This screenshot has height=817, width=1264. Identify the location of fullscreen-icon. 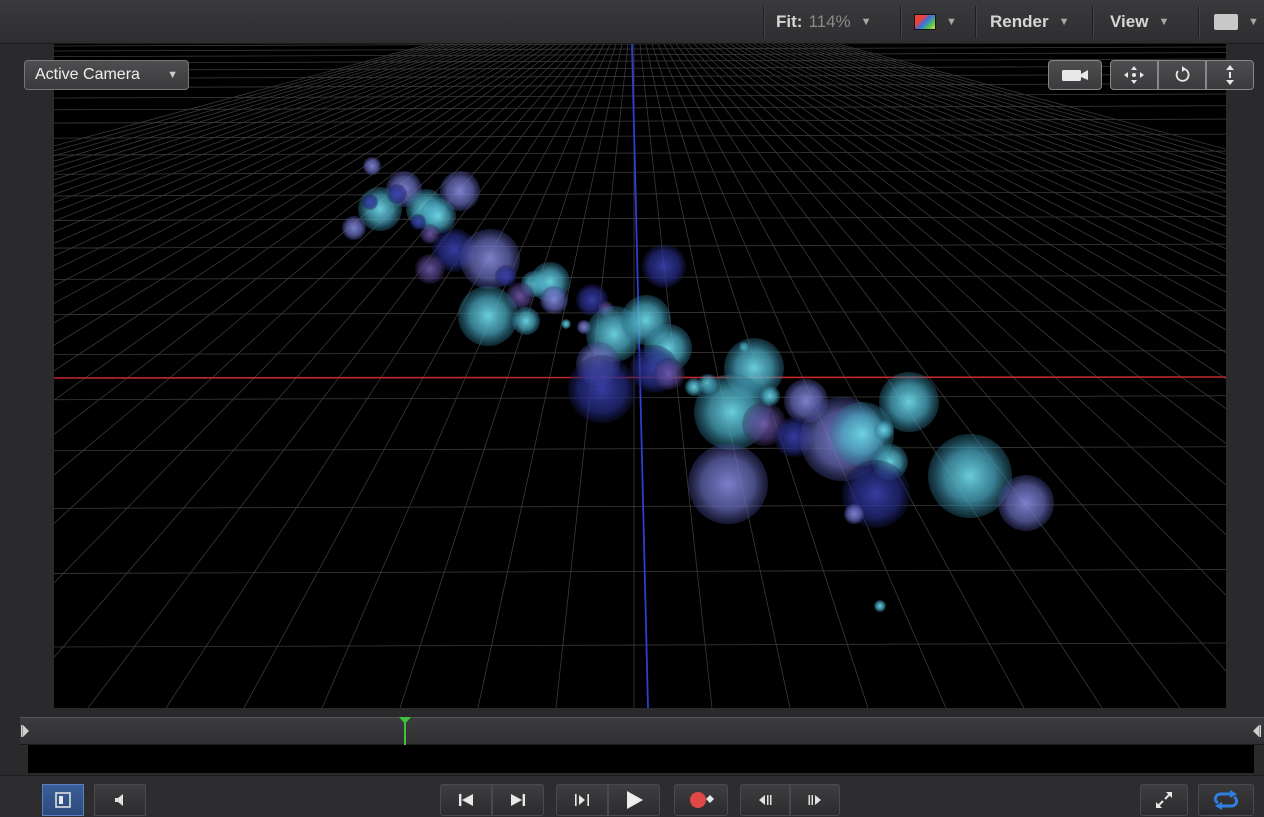
(1164, 800).